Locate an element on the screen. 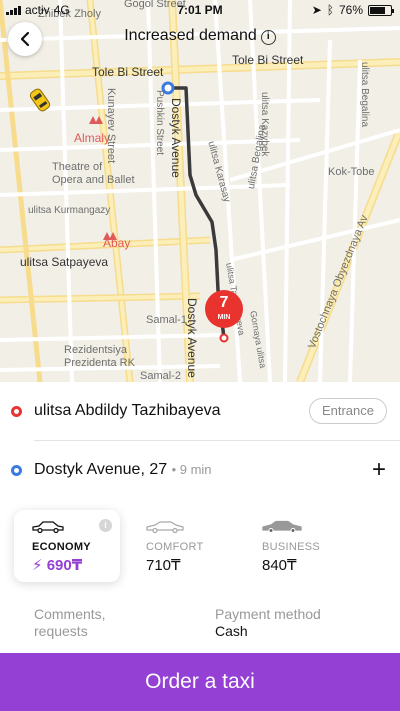 The image size is (400, 711). tariff-comfort: COMFORT 710₸ is located at coordinates (181, 546).